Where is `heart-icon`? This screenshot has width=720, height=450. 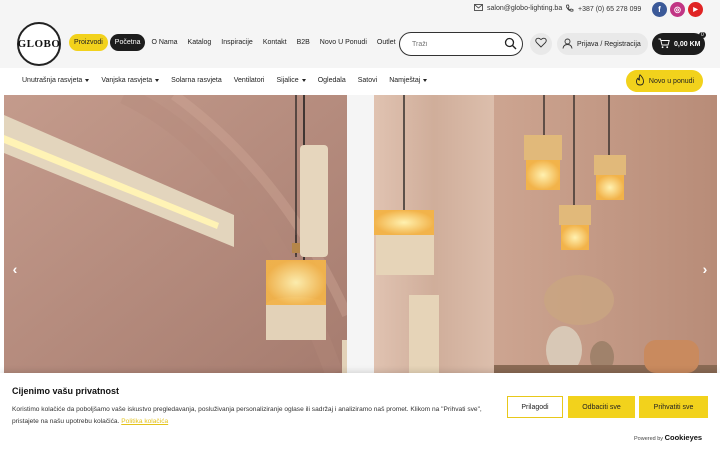 heart-icon is located at coordinates (541, 44).